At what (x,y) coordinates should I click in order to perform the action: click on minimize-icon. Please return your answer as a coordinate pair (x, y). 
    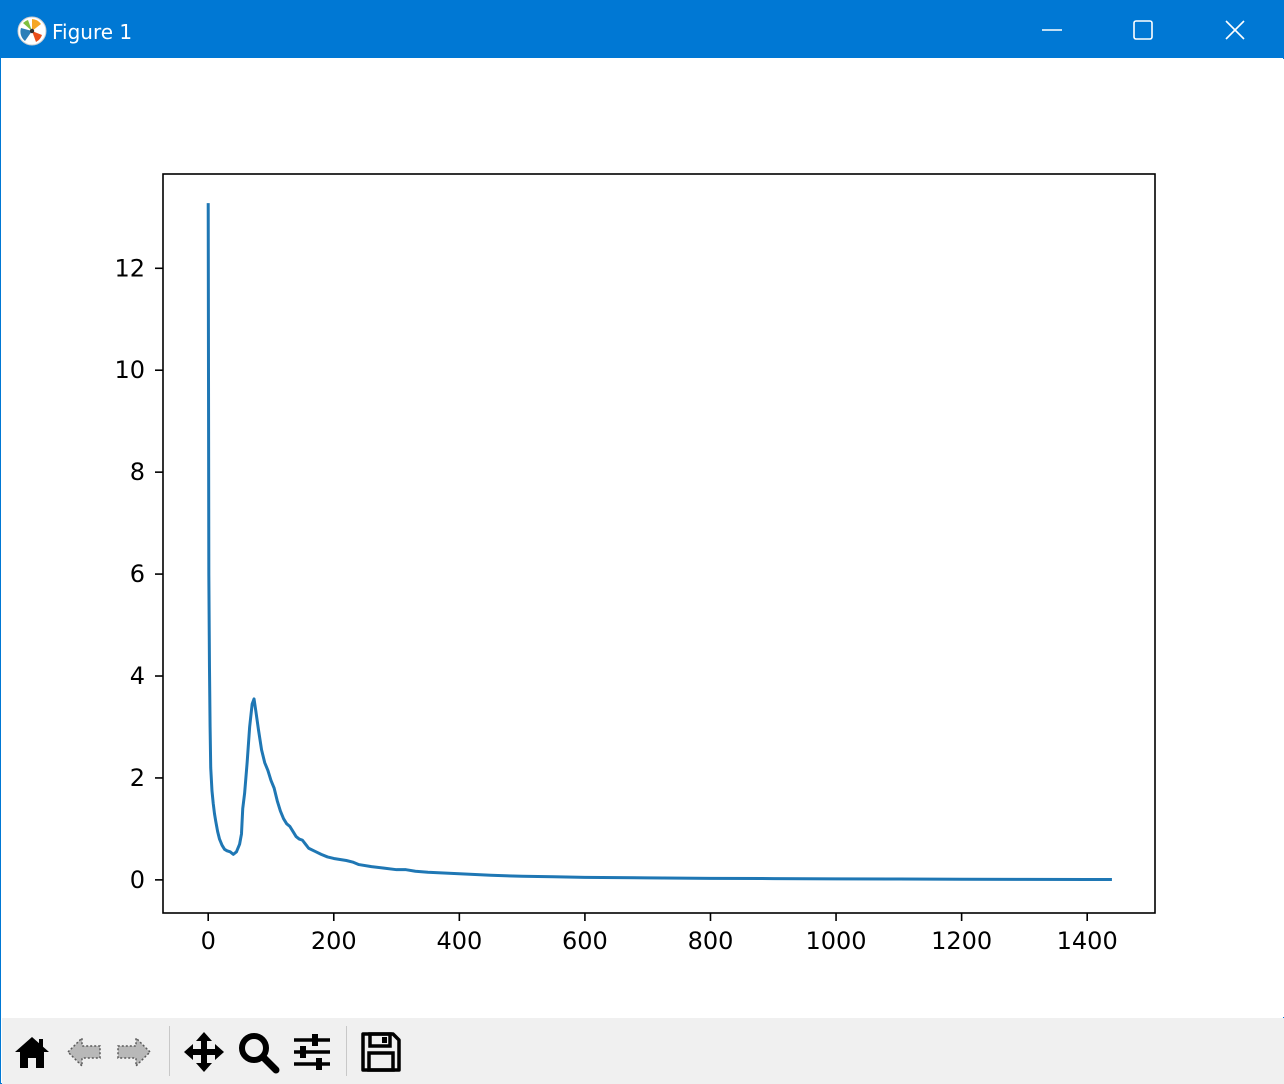
    Looking at the image, I should click on (1052, 29).